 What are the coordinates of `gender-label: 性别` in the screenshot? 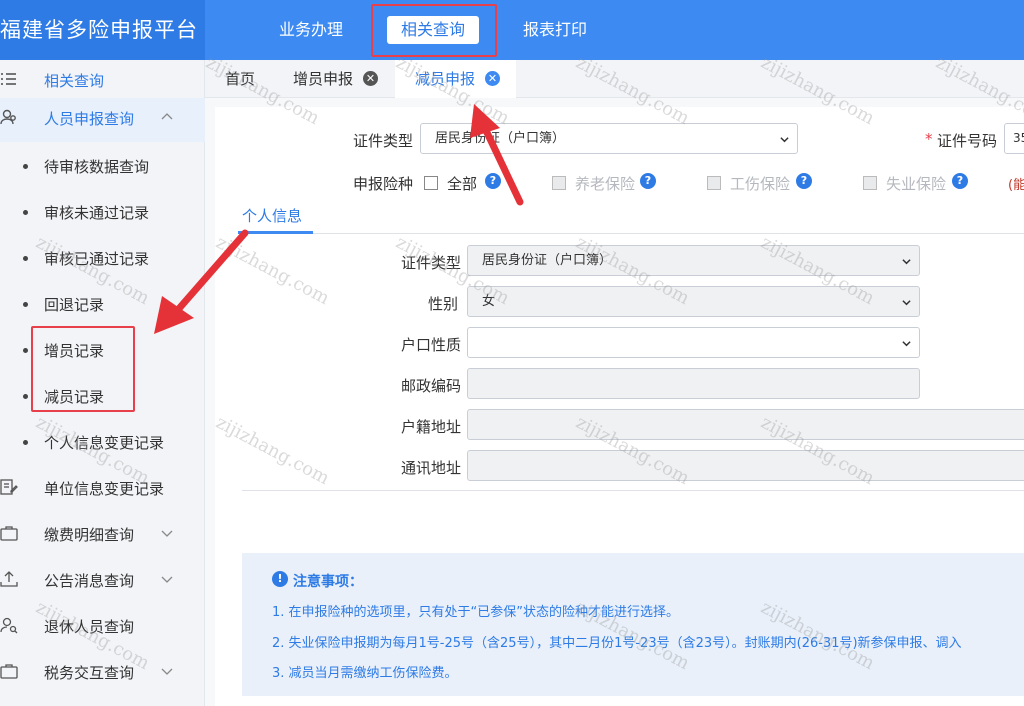 It's located at (443, 304).